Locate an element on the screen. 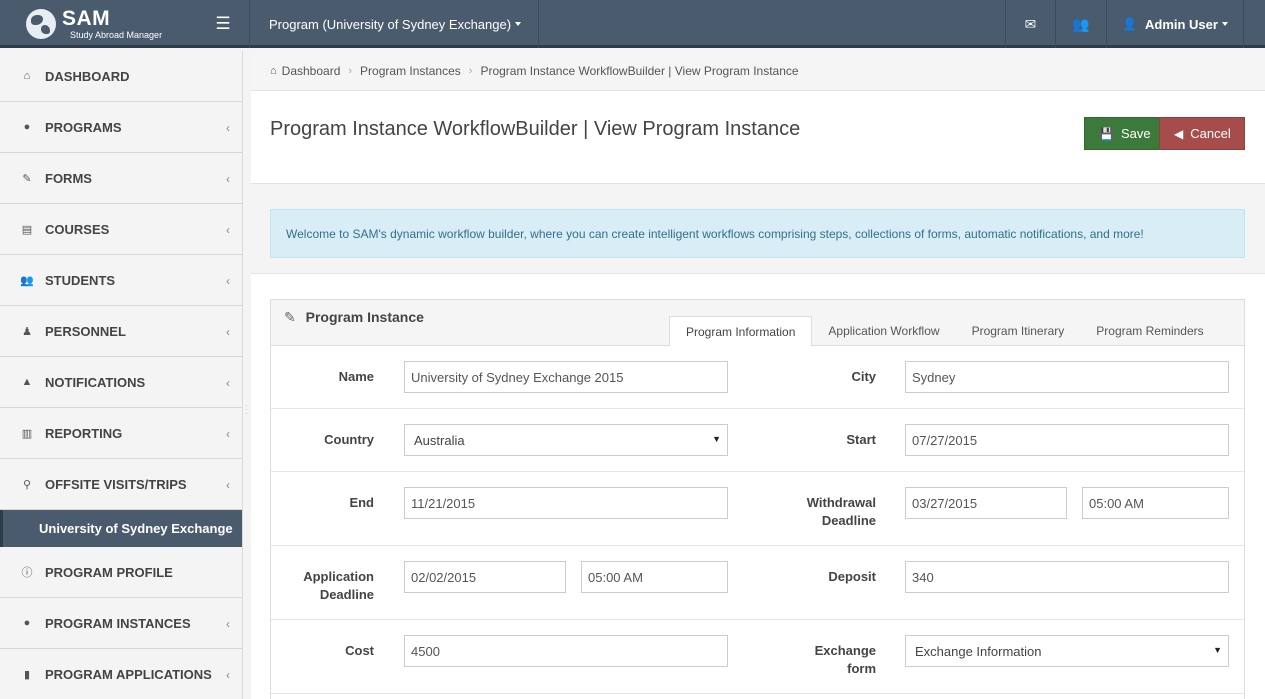 The height and width of the screenshot is (699, 1265). application-deadline-time-input is located at coordinates (654, 577).